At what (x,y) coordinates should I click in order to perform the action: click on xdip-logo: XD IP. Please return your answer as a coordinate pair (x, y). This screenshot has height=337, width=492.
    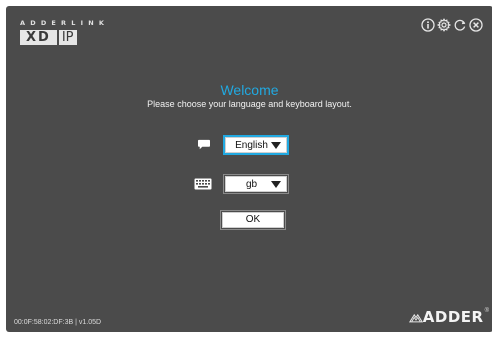
    Looking at the image, I should click on (48, 37).